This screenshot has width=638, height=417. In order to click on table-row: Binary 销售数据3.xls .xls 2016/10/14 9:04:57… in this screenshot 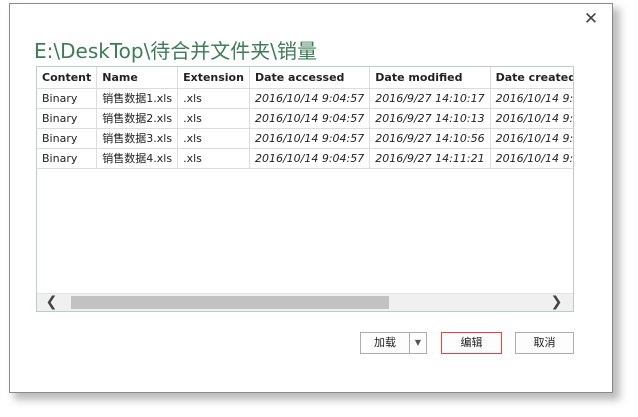, I will do `click(305, 138)`.